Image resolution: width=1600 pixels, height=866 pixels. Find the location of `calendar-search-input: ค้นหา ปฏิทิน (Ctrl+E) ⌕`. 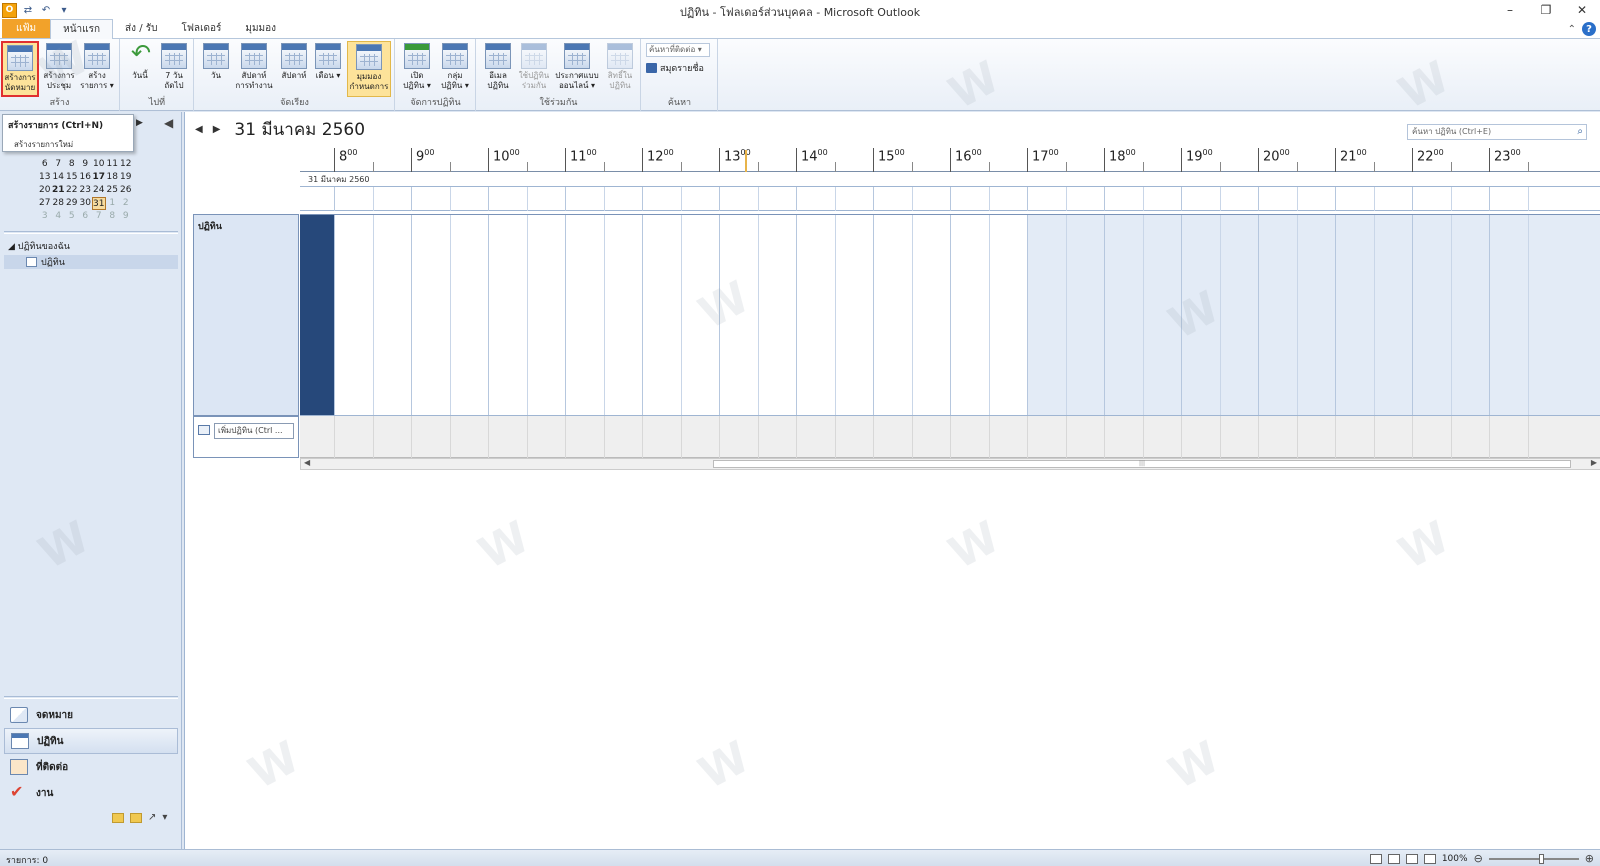

calendar-search-input: ค้นหา ปฏิทิน (Ctrl+E) ⌕ is located at coordinates (1497, 132).